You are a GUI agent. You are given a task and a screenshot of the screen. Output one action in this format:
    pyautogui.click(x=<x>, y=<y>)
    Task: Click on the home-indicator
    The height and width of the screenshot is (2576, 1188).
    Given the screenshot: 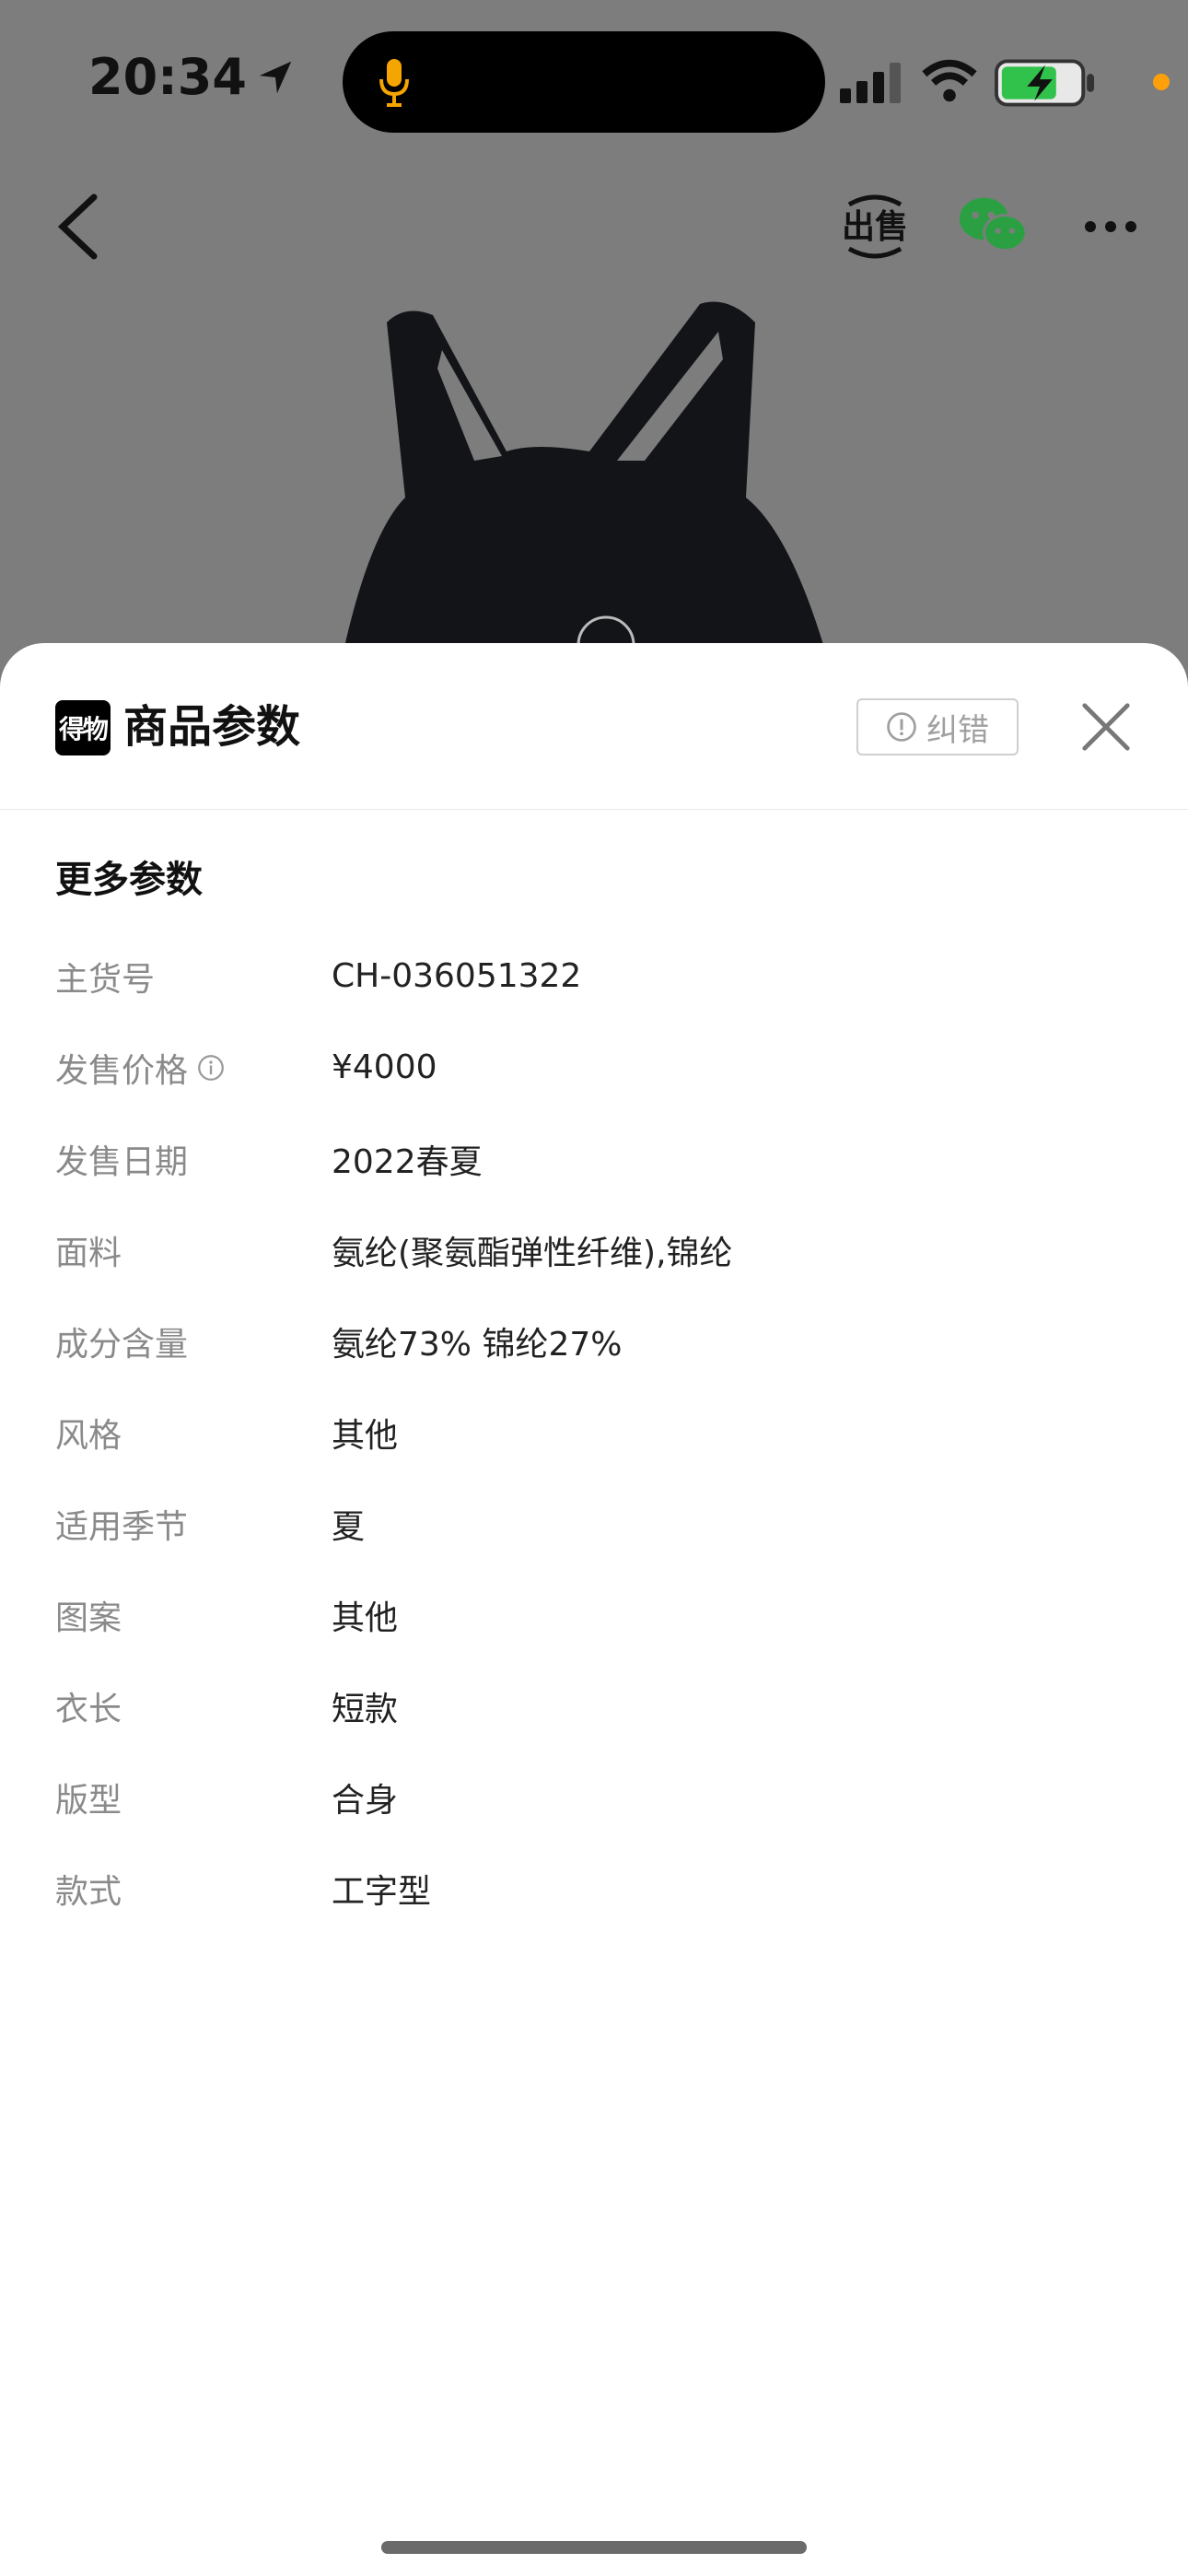 What is the action you would take?
    pyautogui.click(x=594, y=2547)
    